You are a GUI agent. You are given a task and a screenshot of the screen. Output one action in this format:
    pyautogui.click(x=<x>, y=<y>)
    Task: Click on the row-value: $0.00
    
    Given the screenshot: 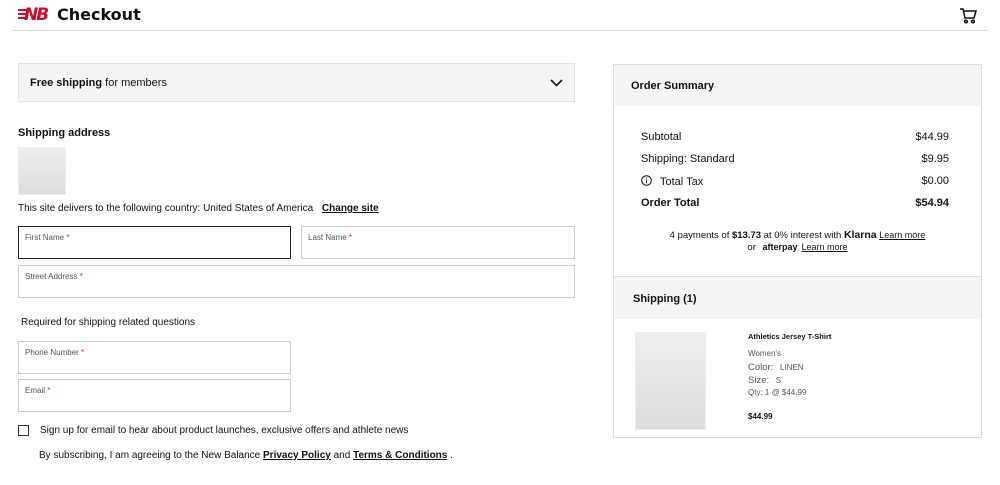 What is the action you would take?
    pyautogui.click(x=935, y=181)
    